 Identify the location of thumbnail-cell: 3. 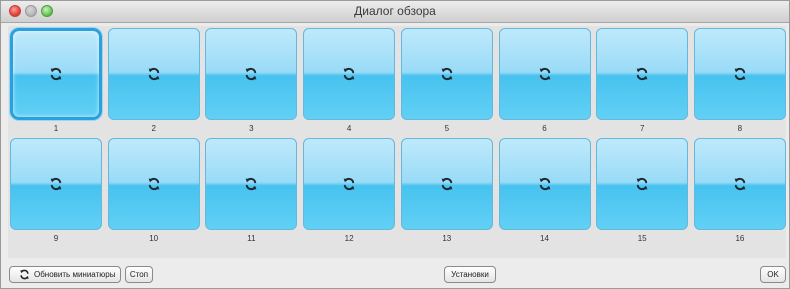
(251, 83).